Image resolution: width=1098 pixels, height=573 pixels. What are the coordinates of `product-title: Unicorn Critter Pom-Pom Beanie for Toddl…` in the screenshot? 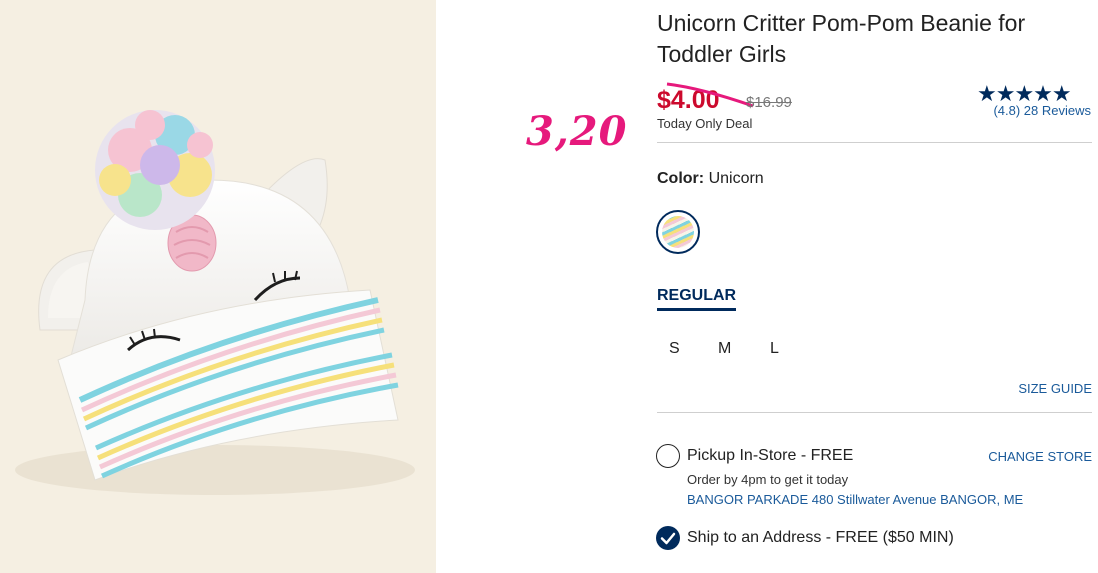 It's located at (841, 38).